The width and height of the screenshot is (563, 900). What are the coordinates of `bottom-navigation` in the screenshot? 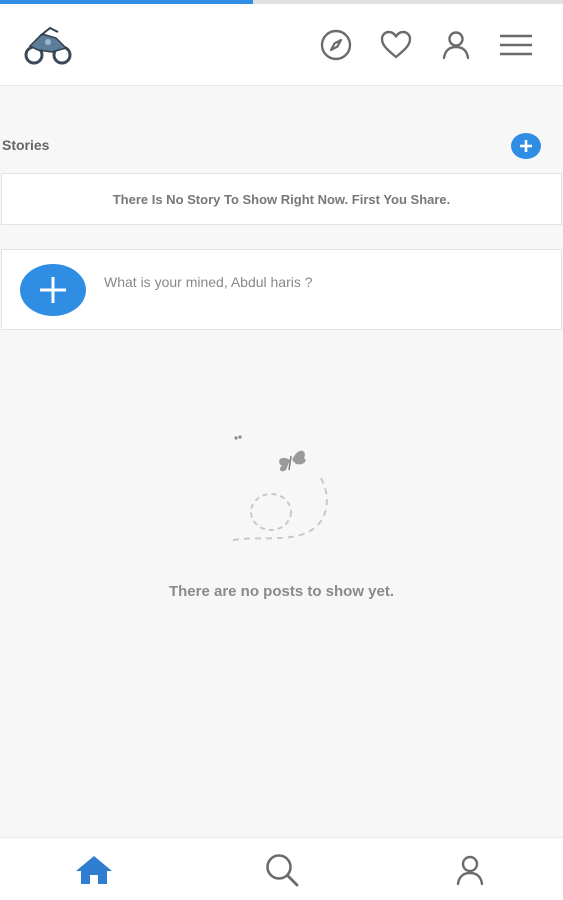 It's located at (281, 868).